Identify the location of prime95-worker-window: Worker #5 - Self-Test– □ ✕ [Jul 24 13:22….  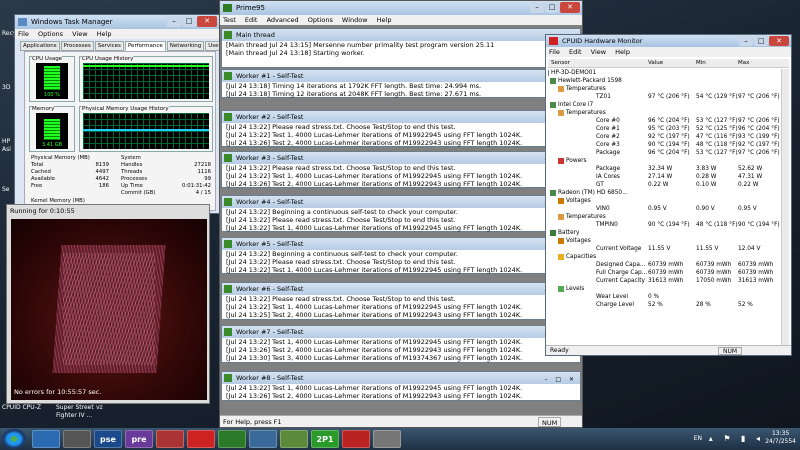
(401, 255).